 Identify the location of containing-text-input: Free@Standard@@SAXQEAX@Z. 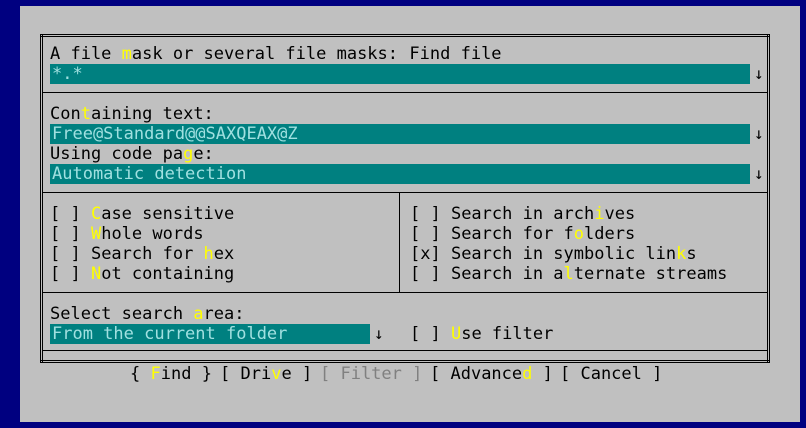
(400, 134).